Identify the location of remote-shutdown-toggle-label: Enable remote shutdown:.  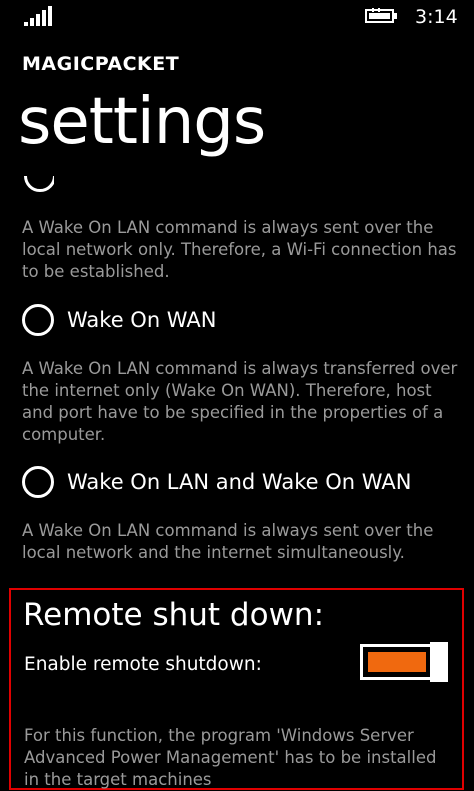
(143, 664).